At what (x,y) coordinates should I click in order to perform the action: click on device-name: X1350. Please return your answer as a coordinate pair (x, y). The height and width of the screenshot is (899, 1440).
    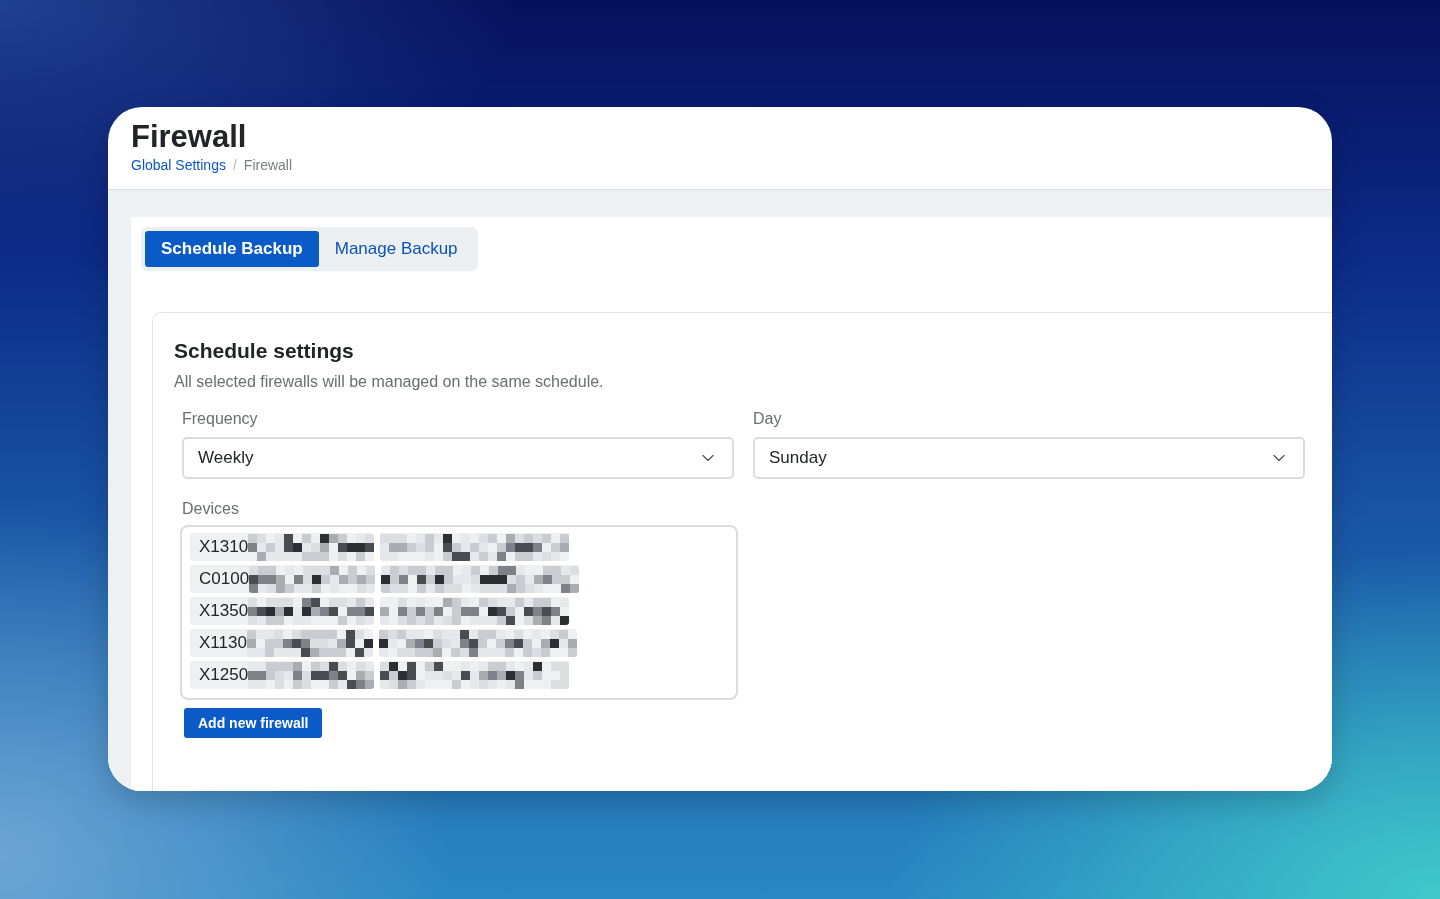
    Looking at the image, I should click on (224, 611).